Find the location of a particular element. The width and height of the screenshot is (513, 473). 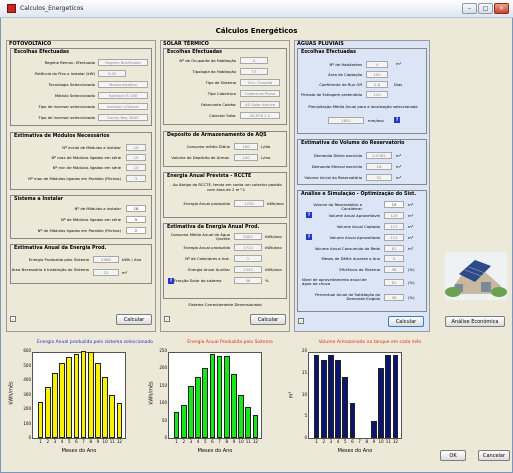

fv-energia-value: 5988 is located at coordinates (106, 259).